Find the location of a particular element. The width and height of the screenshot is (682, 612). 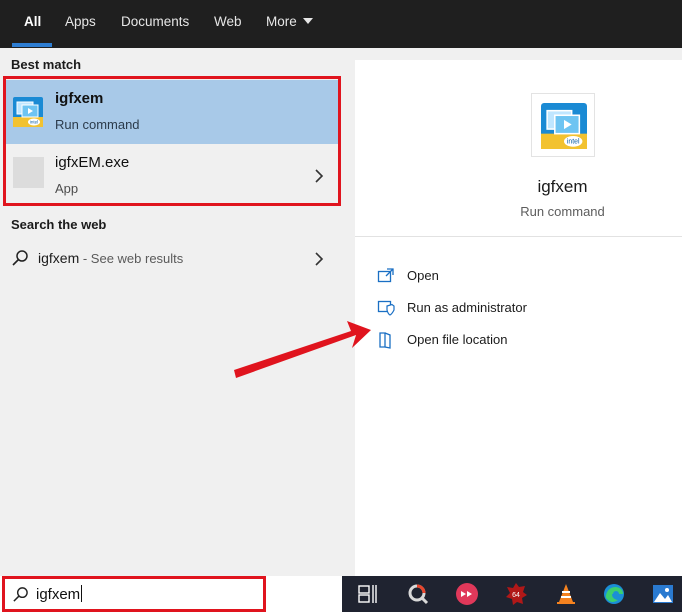

tab-all: All is located at coordinates (32, 24).